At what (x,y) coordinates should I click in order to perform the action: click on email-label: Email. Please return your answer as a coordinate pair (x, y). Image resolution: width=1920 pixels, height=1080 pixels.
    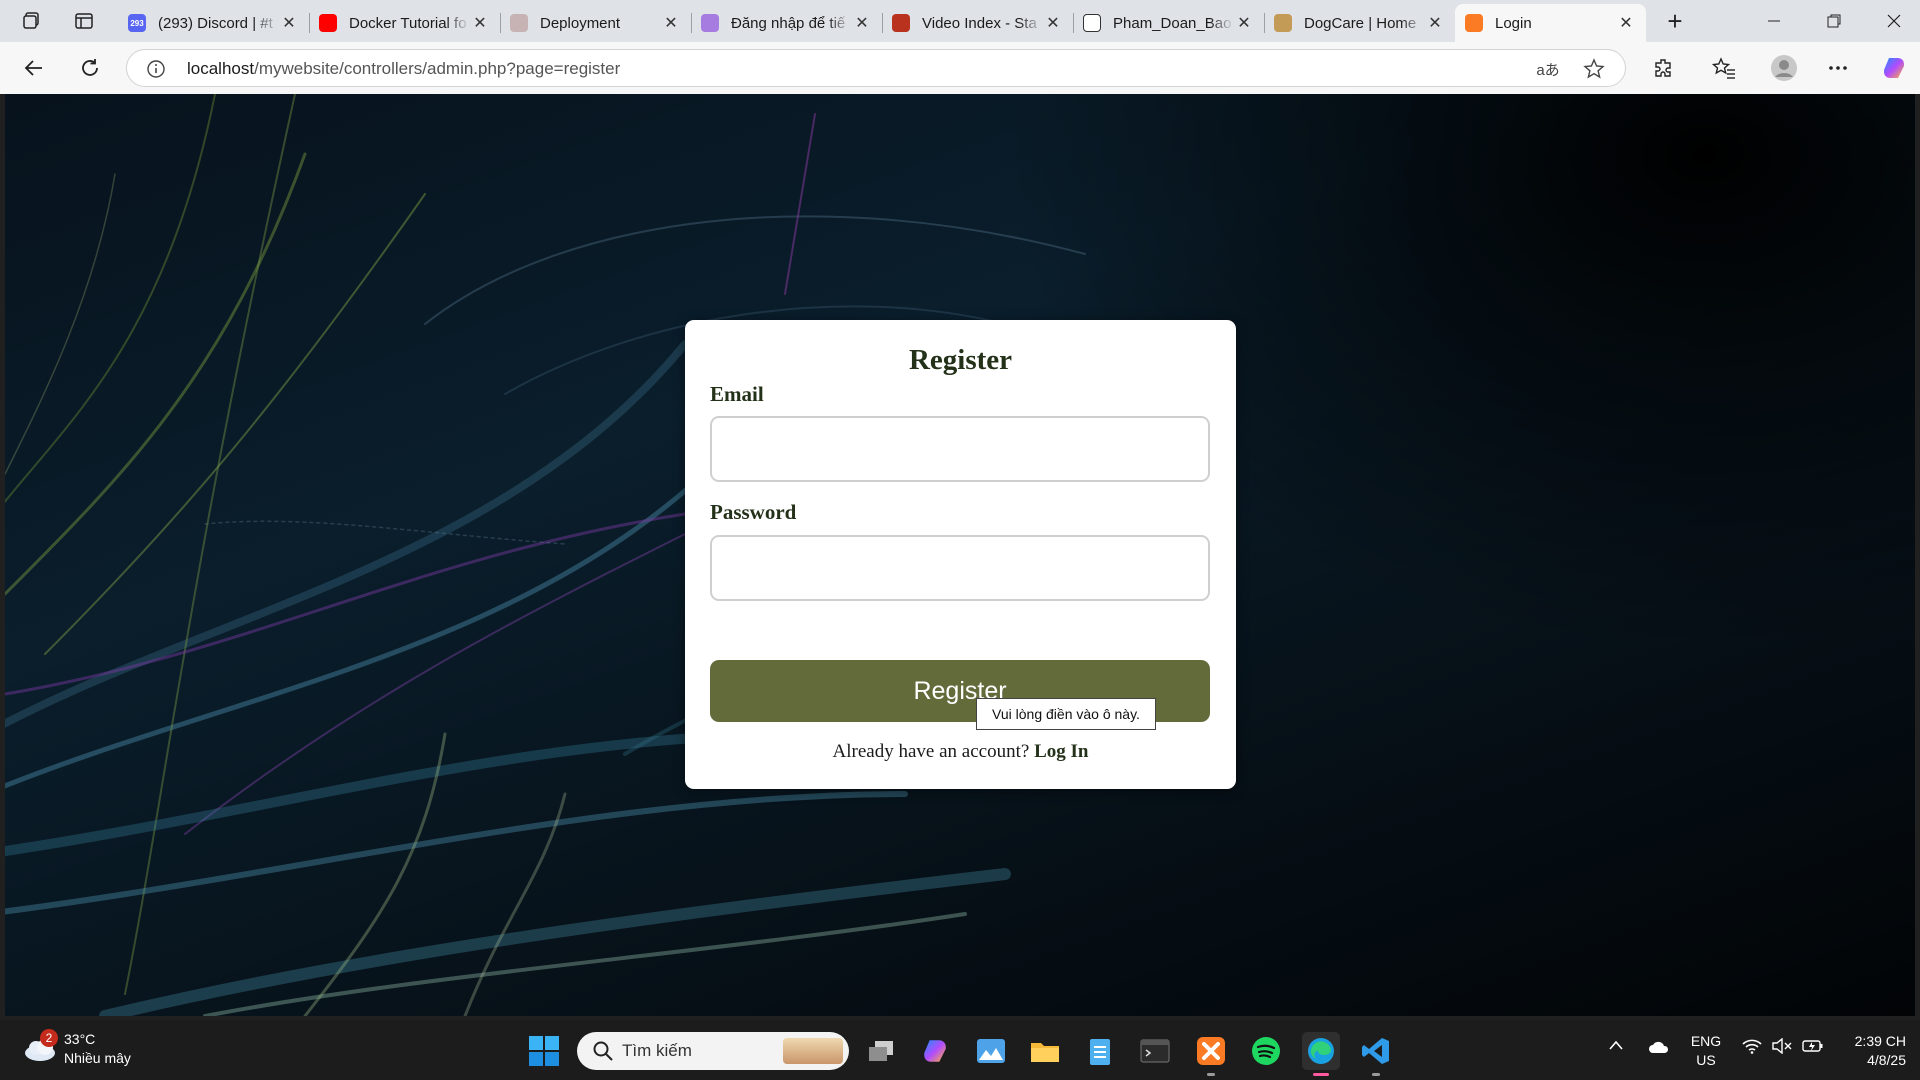
    Looking at the image, I should click on (737, 394).